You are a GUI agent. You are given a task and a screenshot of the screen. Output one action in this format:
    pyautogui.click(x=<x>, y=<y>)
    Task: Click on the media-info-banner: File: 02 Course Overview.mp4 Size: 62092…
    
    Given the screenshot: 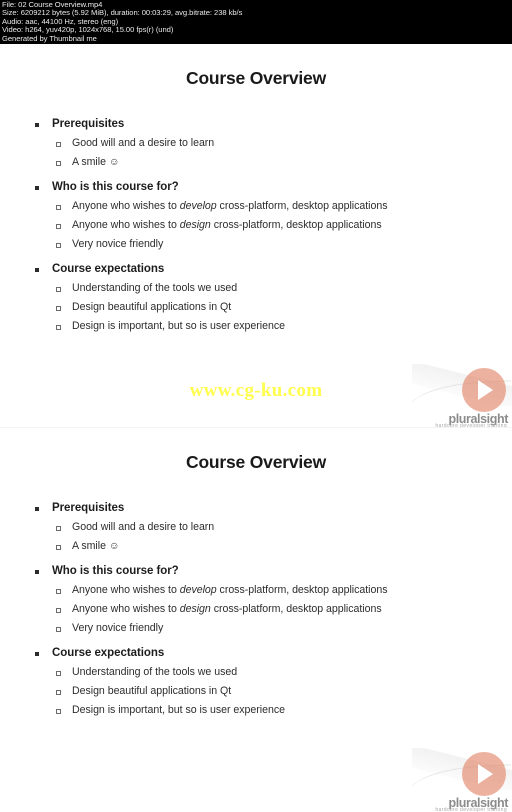 What is the action you would take?
    pyautogui.click(x=256, y=22)
    